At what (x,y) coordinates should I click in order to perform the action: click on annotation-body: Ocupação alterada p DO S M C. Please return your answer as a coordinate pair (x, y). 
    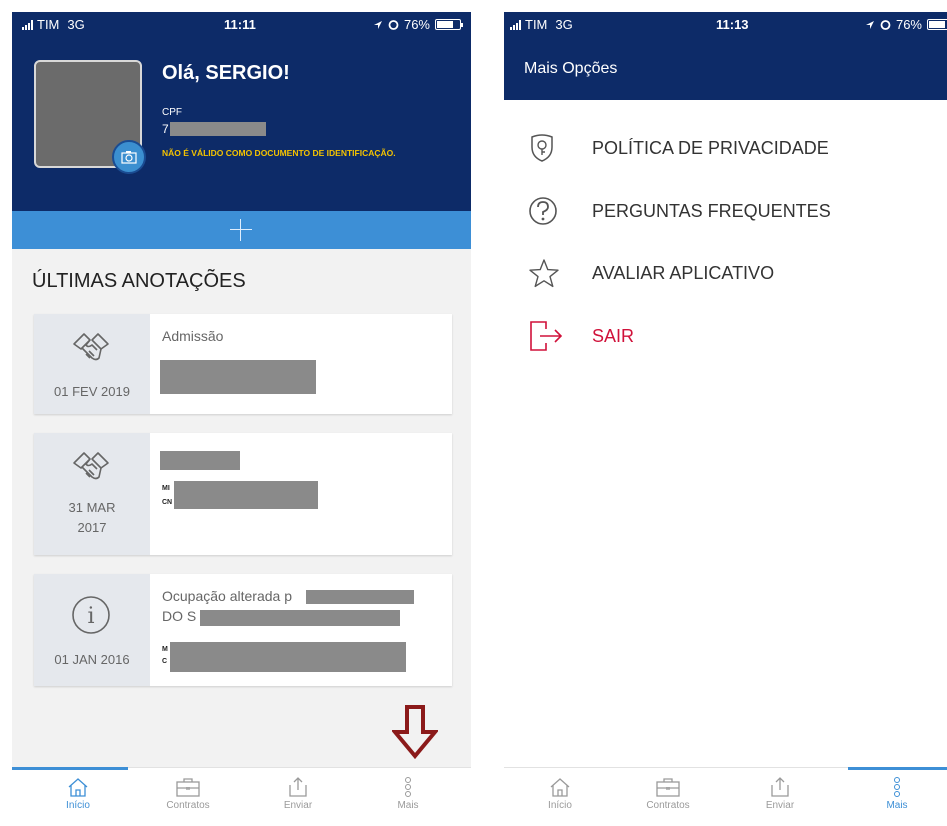
    Looking at the image, I should click on (301, 630).